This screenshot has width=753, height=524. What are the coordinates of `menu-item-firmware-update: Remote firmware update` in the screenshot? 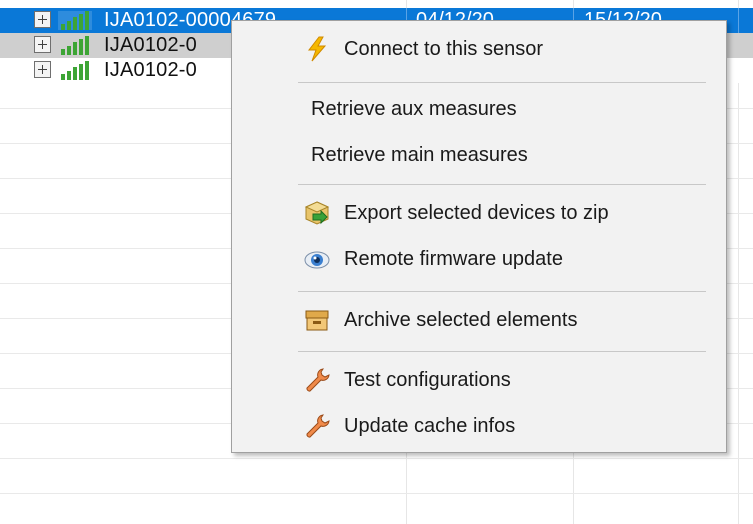 It's located at (479, 259).